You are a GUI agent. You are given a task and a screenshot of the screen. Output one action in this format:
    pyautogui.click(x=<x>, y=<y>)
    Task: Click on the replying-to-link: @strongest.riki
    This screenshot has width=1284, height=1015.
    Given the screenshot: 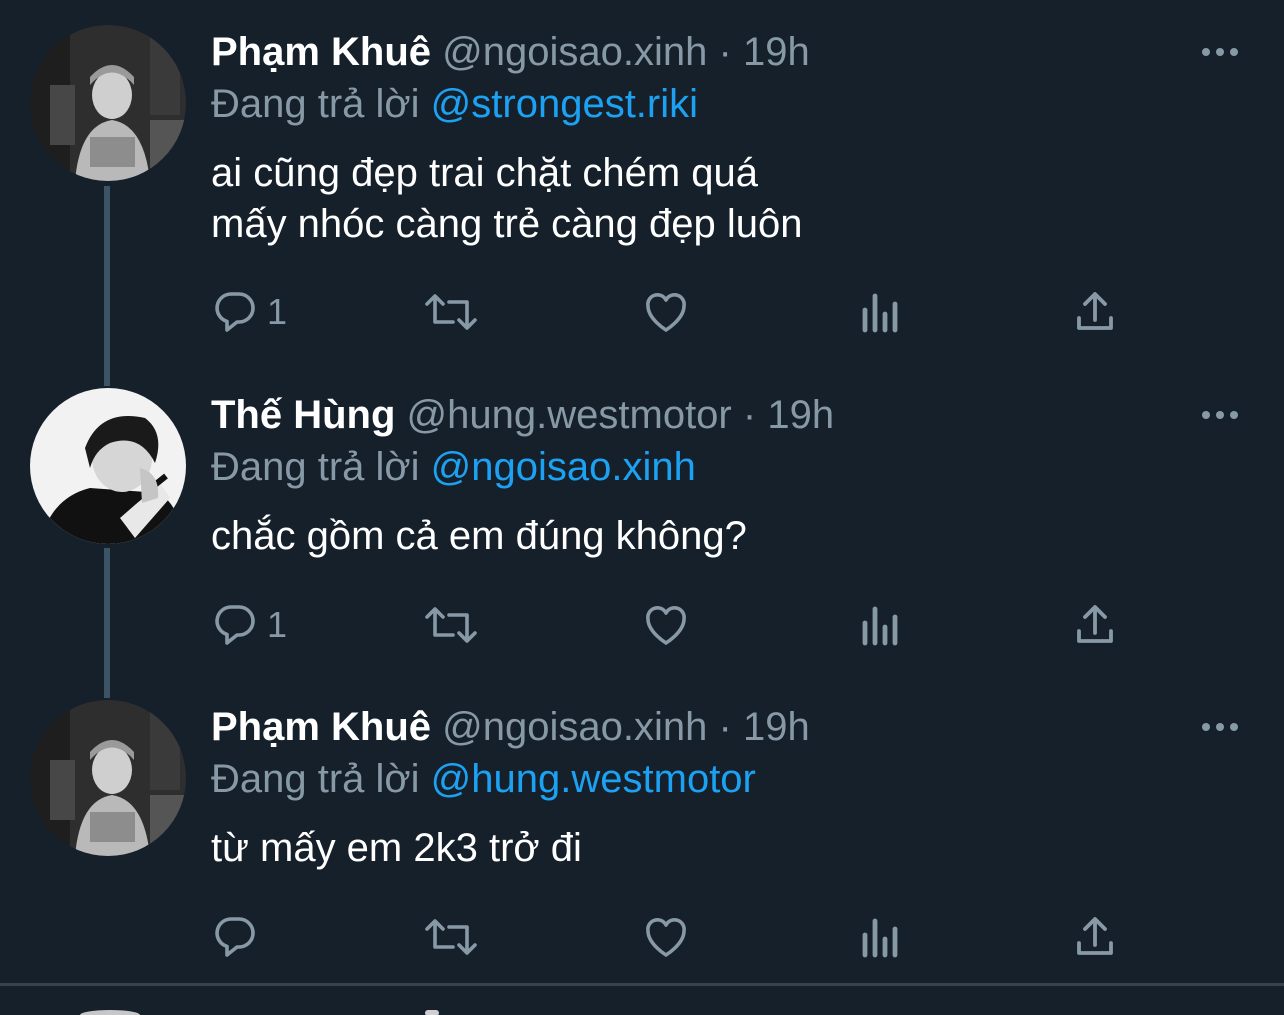 What is the action you would take?
    pyautogui.click(x=564, y=104)
    